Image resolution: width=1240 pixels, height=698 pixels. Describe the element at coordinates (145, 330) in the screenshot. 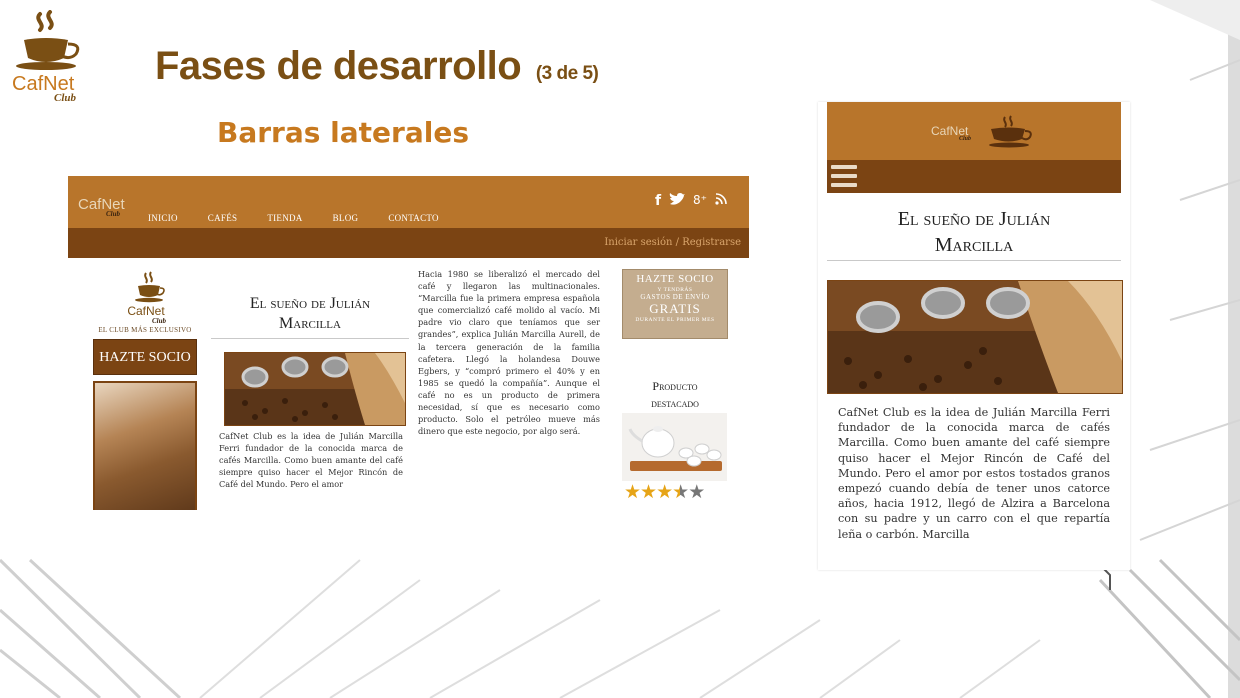

I see `sidebar-tagline: EL CLUB MÁS EXCLUSIVO` at that location.